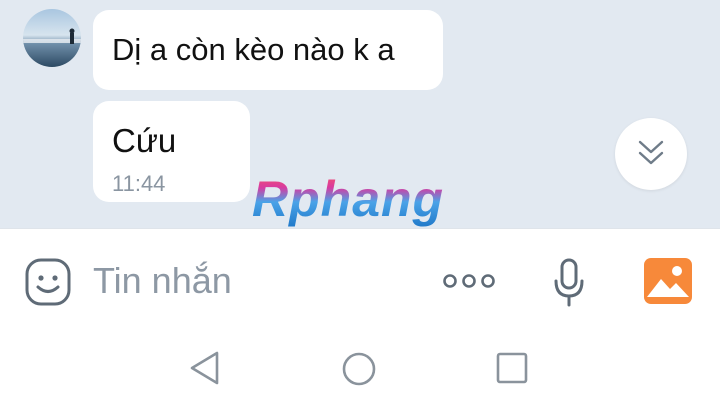 The width and height of the screenshot is (720, 407). What do you see at coordinates (144, 140) in the screenshot?
I see `message-text: Cứu` at bounding box center [144, 140].